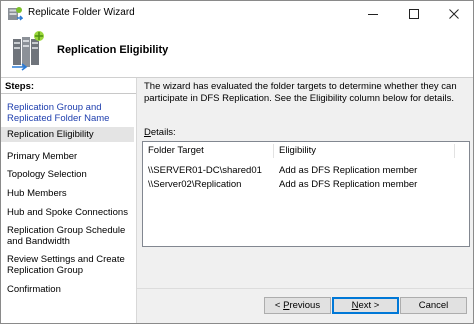  Describe the element at coordinates (147, 132) in the screenshot. I see `details-label-access-key: D` at that location.